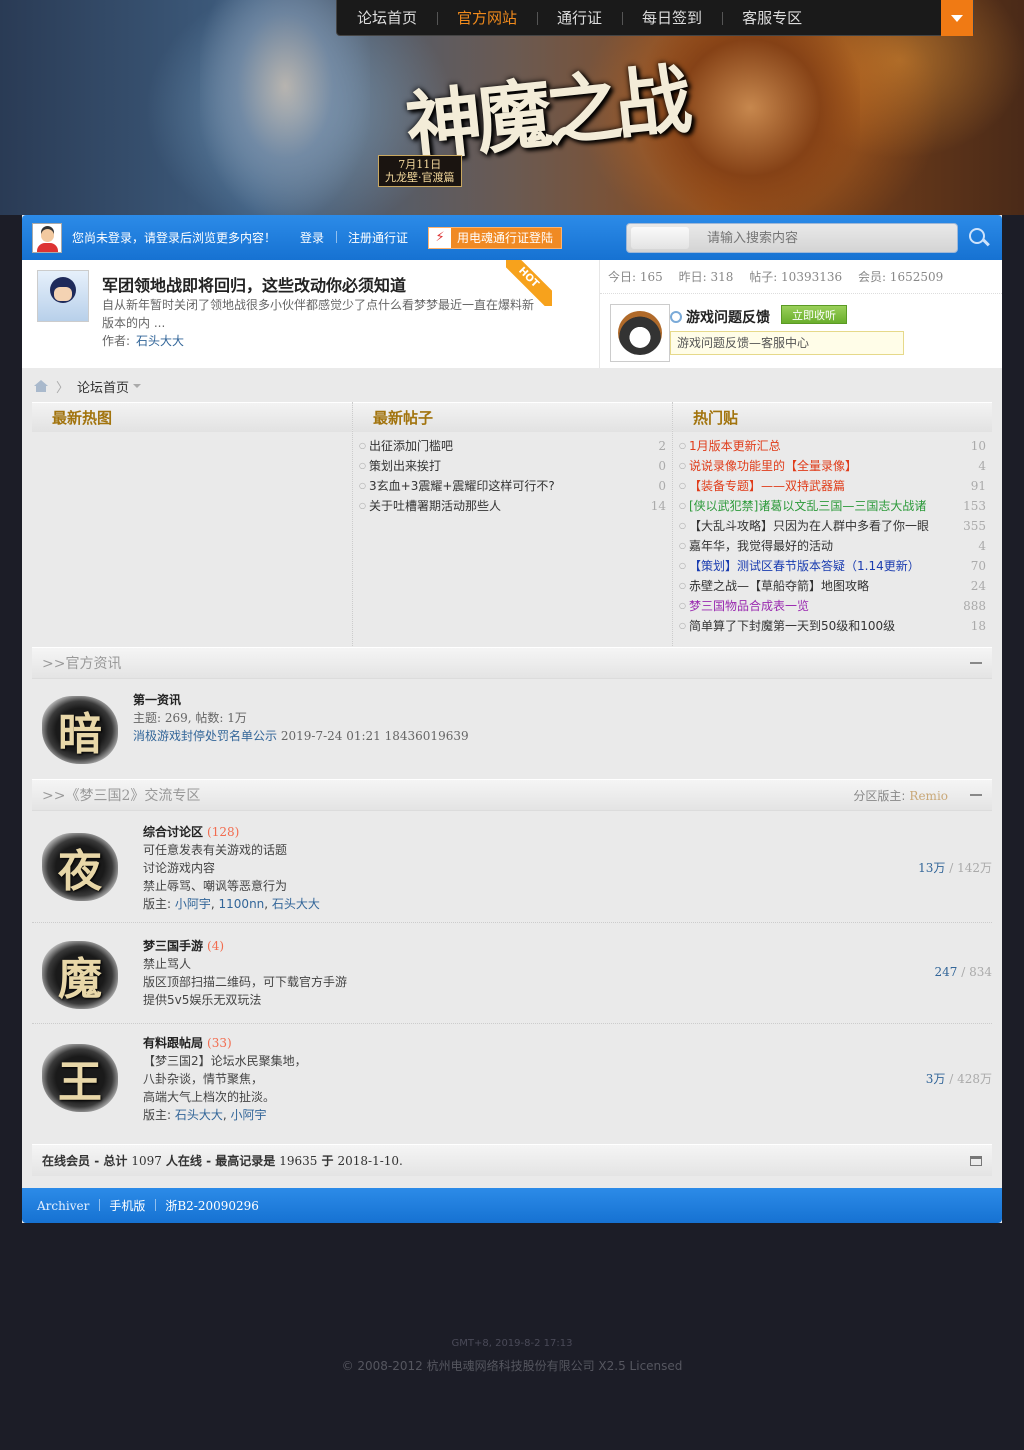 This screenshot has width=1024, height=1450. I want to click on post-title-link: 简单算了下封魔第一天到50级和100级, so click(817, 626).